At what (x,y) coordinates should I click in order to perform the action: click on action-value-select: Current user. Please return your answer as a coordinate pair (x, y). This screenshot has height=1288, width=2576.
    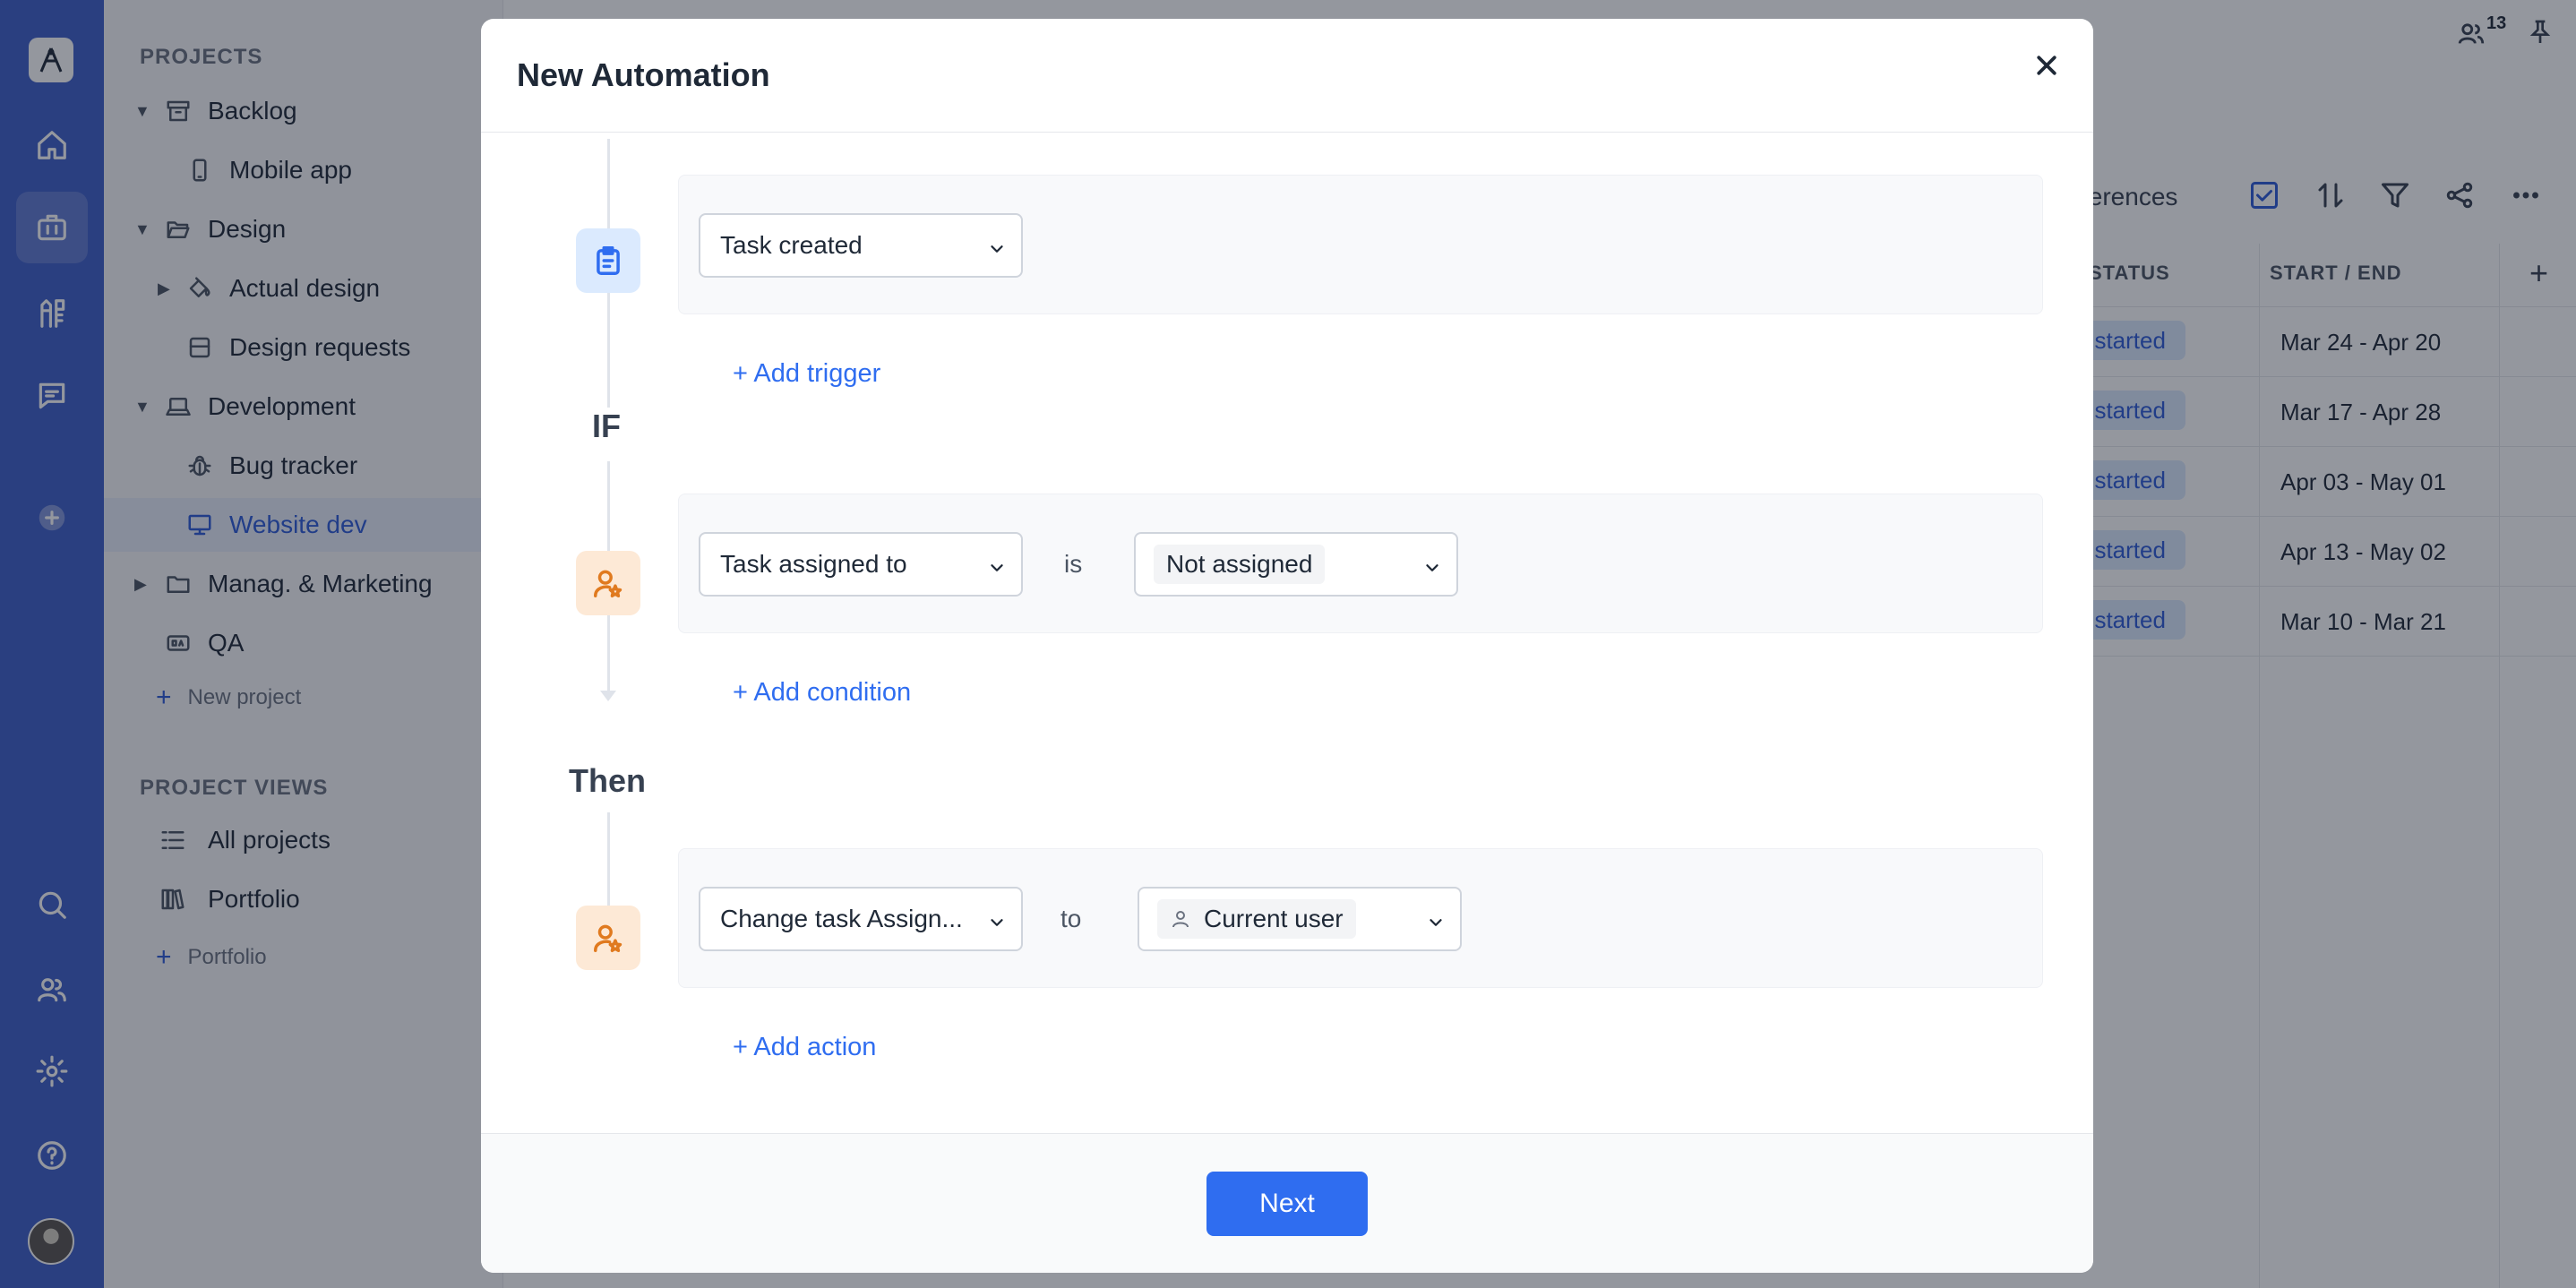
    Looking at the image, I should click on (1300, 919).